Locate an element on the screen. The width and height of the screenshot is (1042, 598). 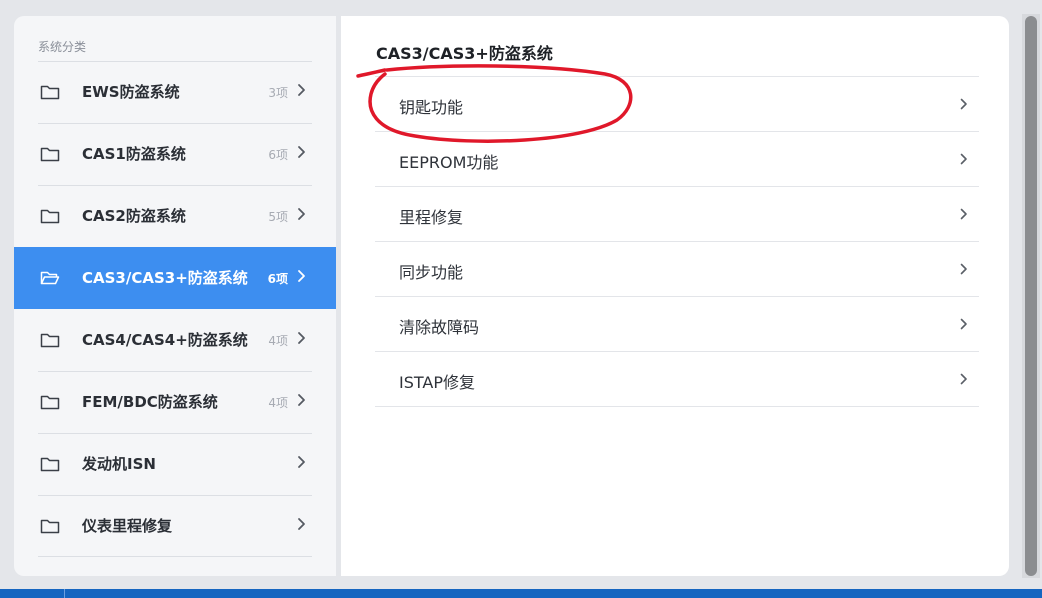
function-item-mileage: 里程修复 is located at coordinates (677, 214).